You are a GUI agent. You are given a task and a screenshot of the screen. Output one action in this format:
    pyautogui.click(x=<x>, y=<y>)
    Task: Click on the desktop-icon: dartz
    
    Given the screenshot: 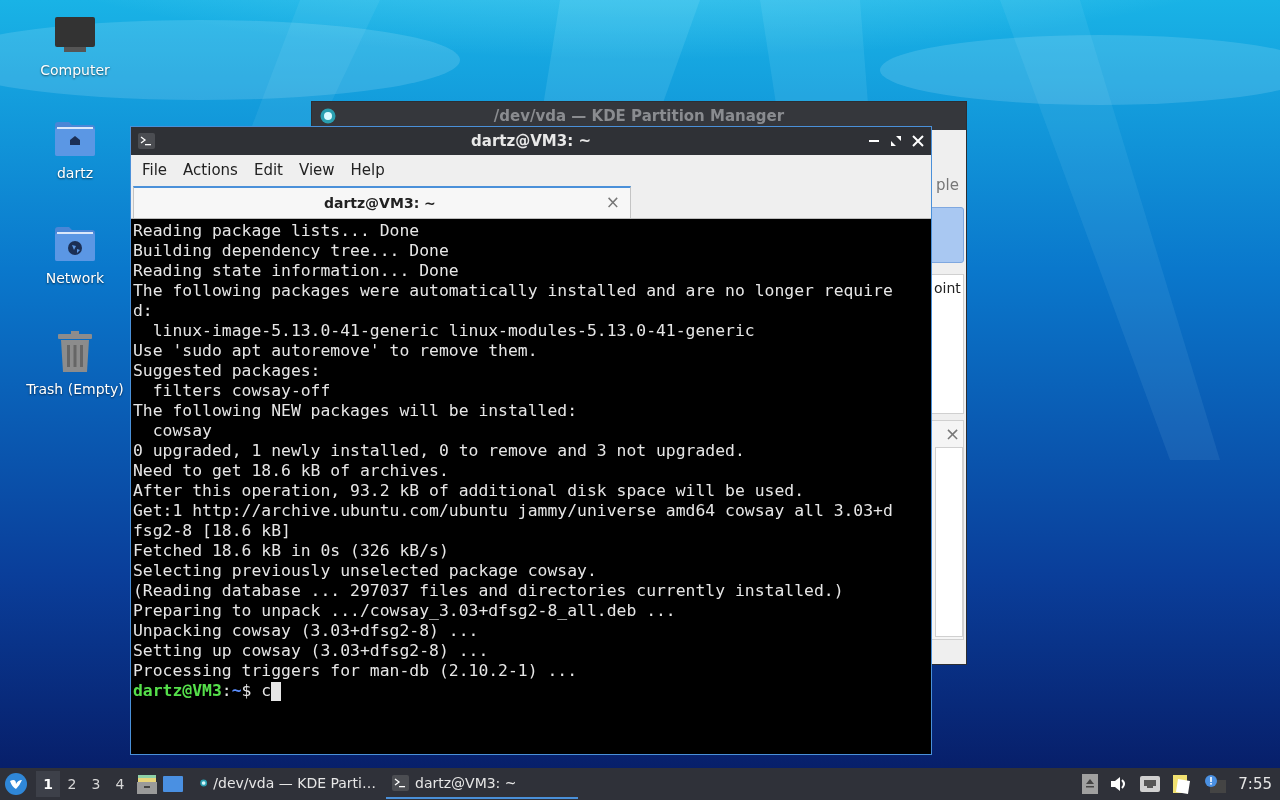 What is the action you would take?
    pyautogui.click(x=75, y=159)
    